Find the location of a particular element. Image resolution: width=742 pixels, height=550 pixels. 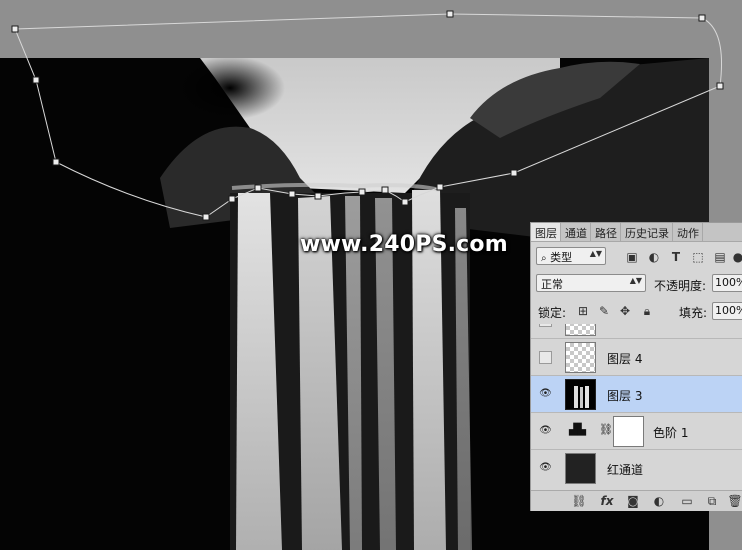

trash-icon: 🗑︎ is located at coordinates (734, 501).